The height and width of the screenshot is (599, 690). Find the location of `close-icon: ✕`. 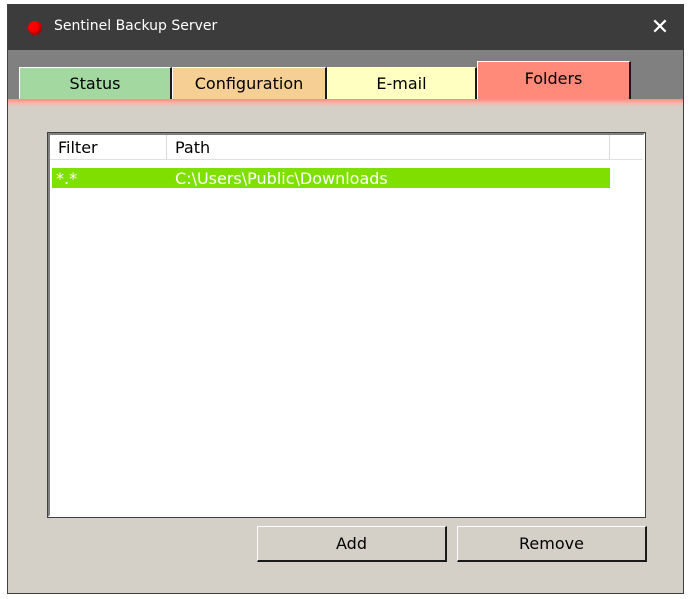

close-icon: ✕ is located at coordinates (660, 27).